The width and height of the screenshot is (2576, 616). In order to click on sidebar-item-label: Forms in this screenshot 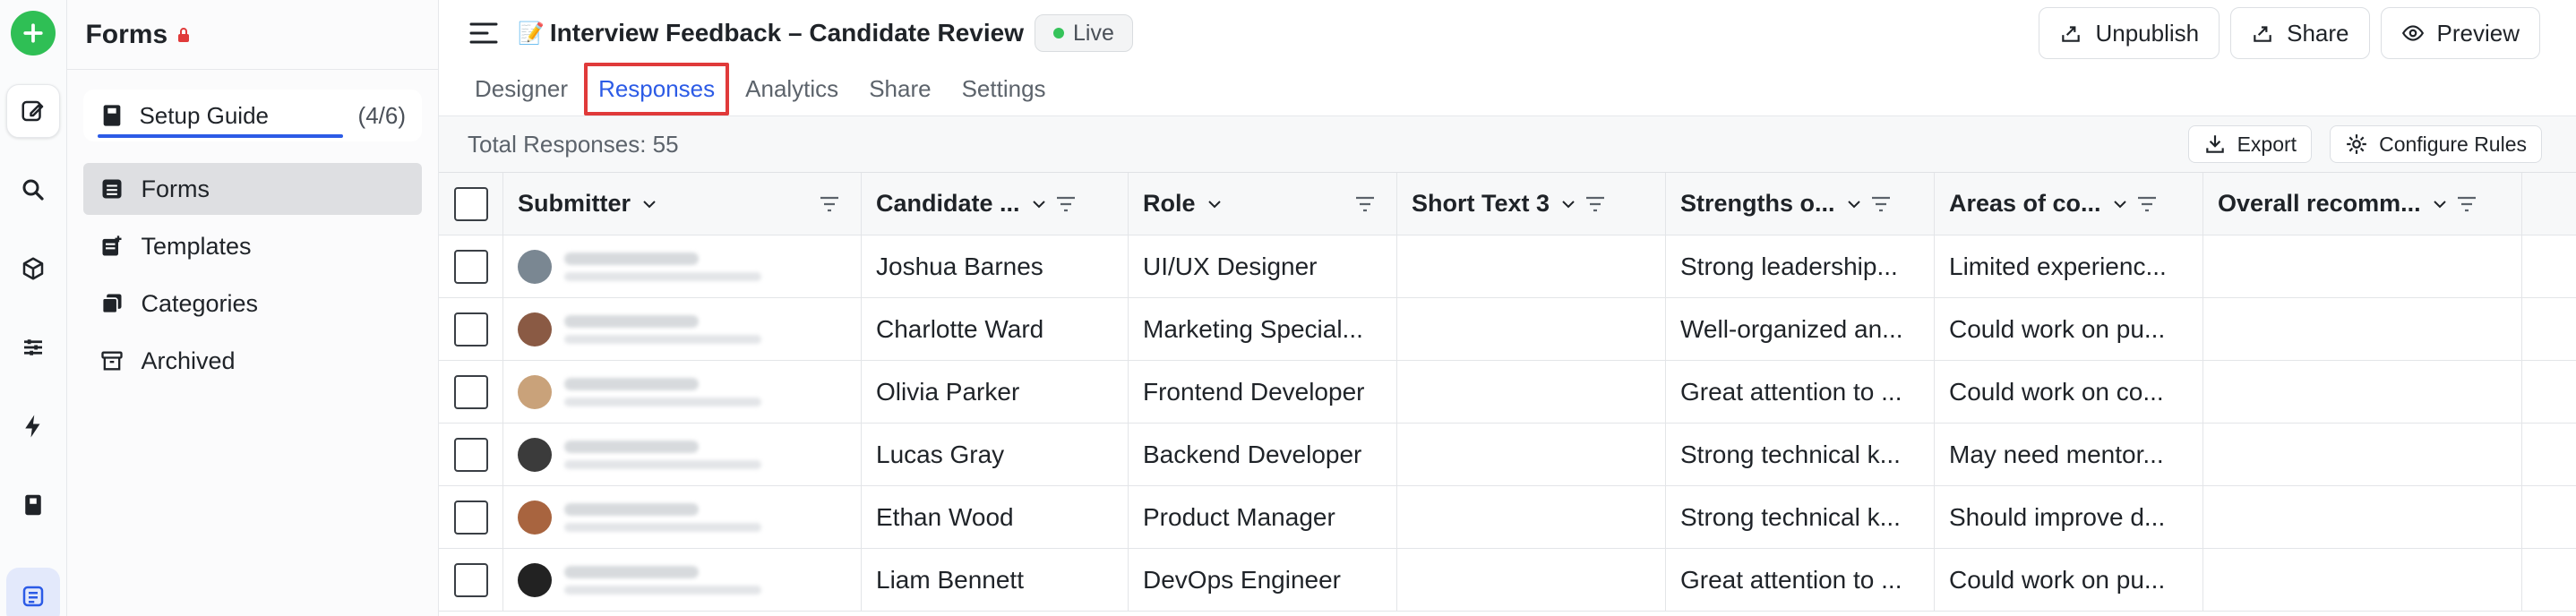, I will do `click(175, 188)`.